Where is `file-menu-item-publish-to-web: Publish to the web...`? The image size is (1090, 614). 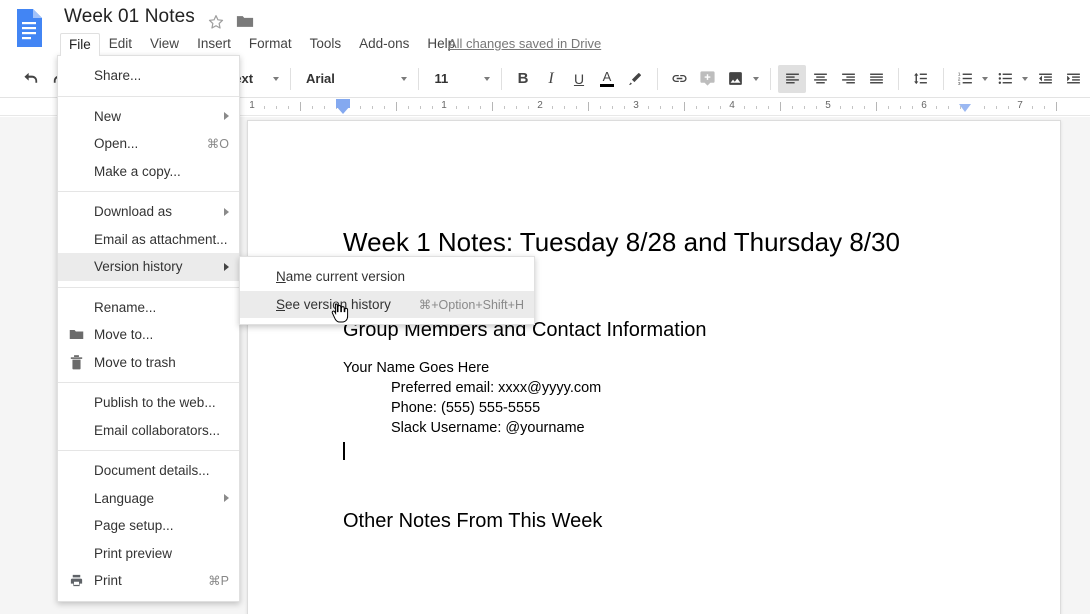
file-menu-item-publish-to-web: Publish to the web... is located at coordinates (148, 403).